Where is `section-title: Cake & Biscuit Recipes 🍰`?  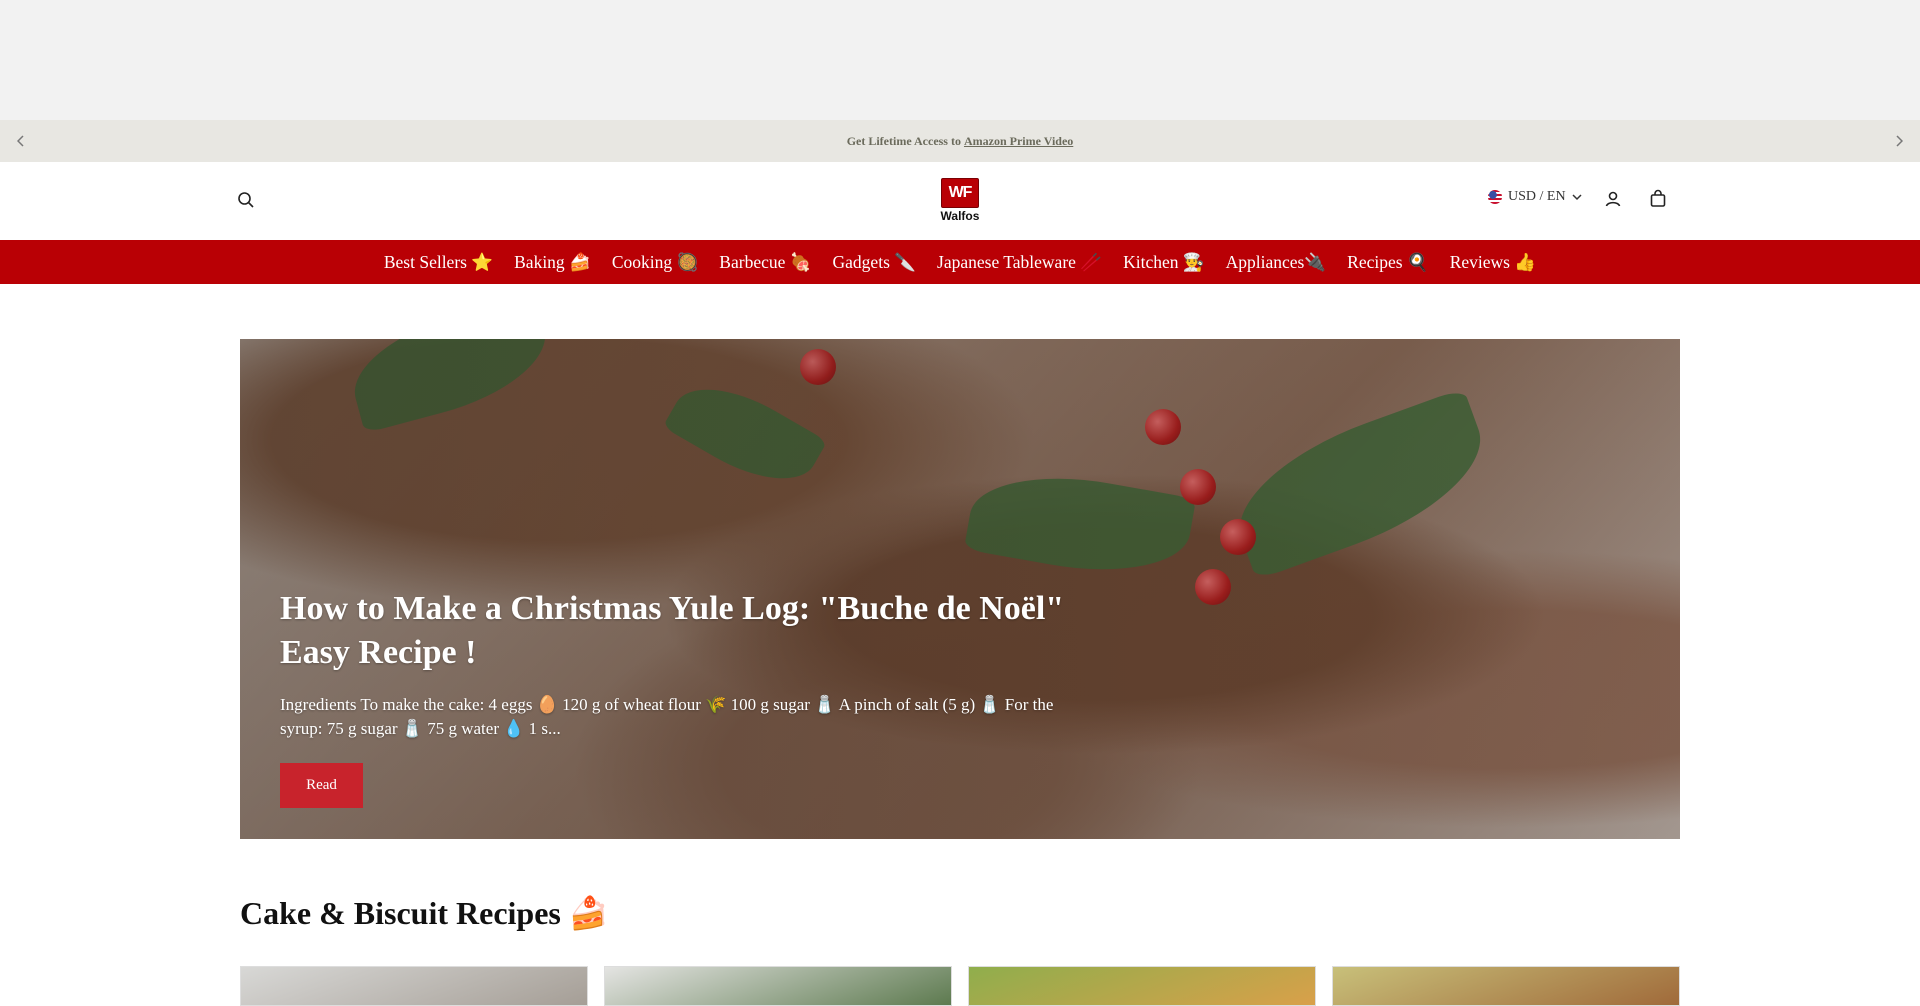
section-title: Cake & Biscuit Recipes 🍰 is located at coordinates (424, 913).